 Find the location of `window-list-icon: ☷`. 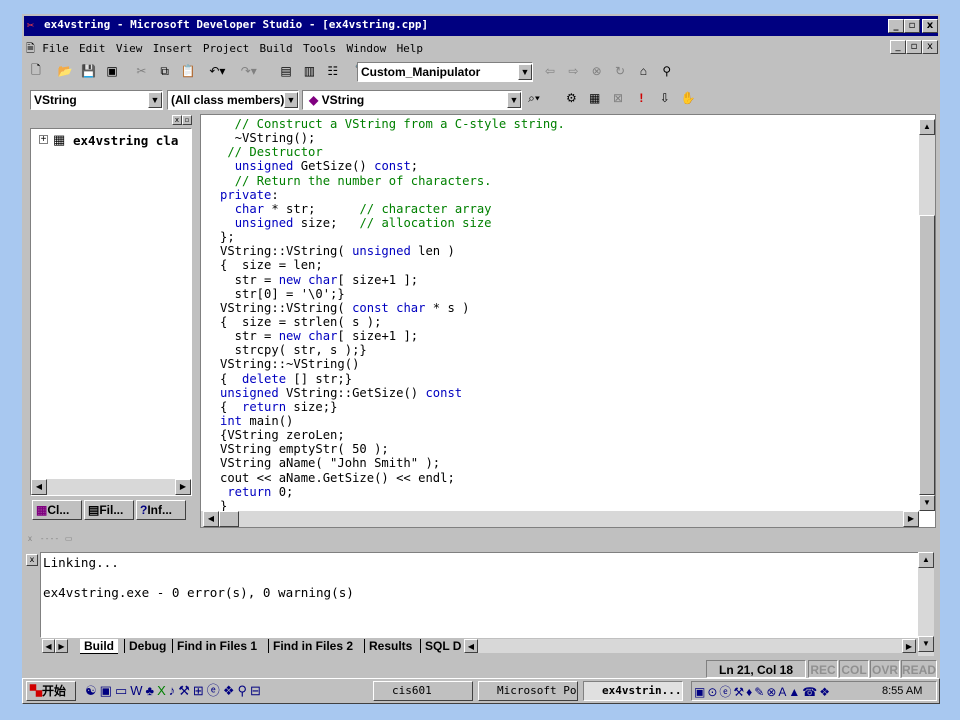

window-list-icon: ☷ is located at coordinates (333, 71).